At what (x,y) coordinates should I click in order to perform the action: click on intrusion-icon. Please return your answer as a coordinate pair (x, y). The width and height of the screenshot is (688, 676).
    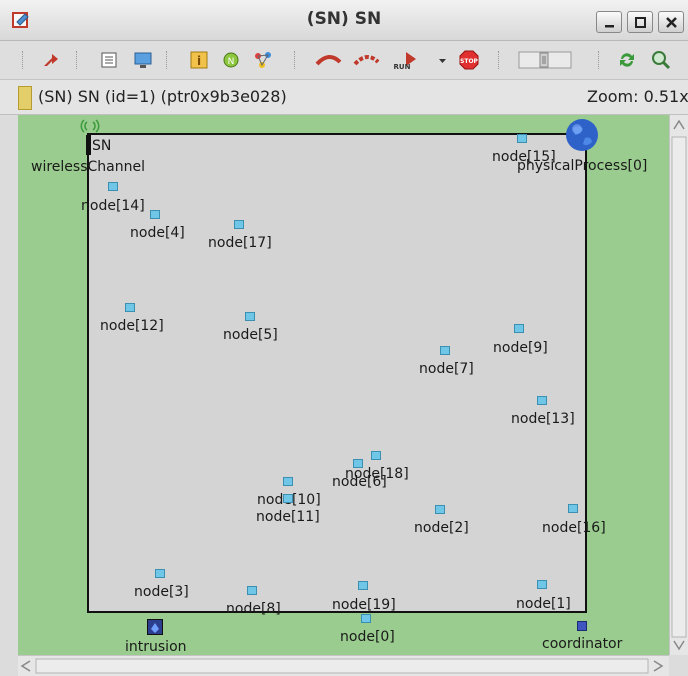
    Looking at the image, I should click on (155, 627).